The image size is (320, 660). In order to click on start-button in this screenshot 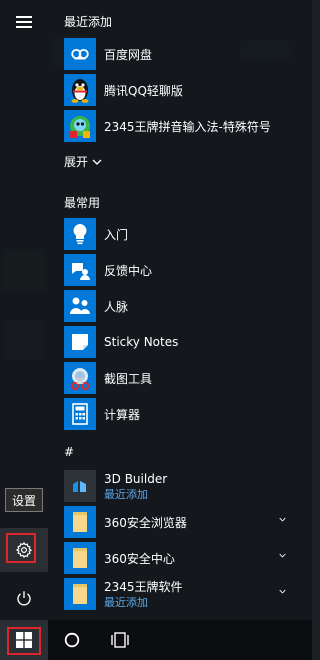, I will do `click(24, 640)`.